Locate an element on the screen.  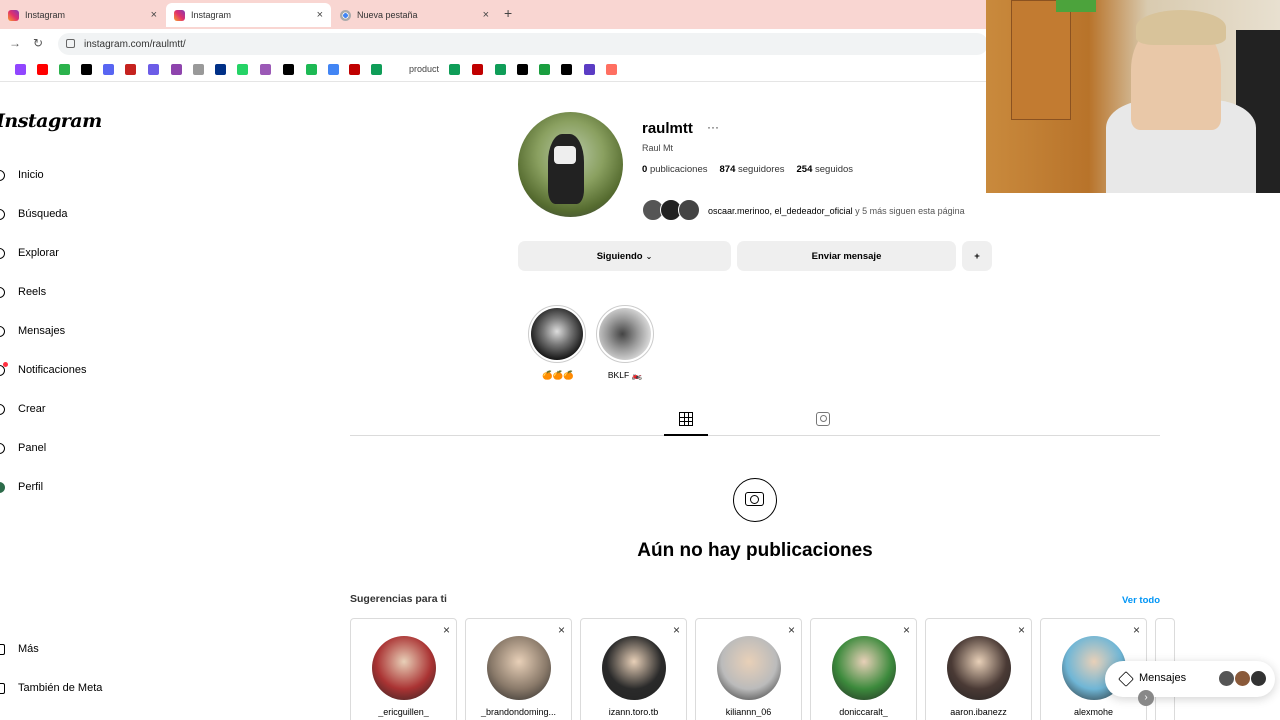
site-settings-icon is located at coordinates (70, 43).